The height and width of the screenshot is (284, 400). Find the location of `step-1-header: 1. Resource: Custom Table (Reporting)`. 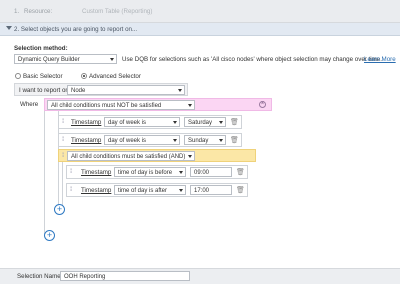

step-1-header: 1. Resource: Custom Table (Reporting) is located at coordinates (200, 11).